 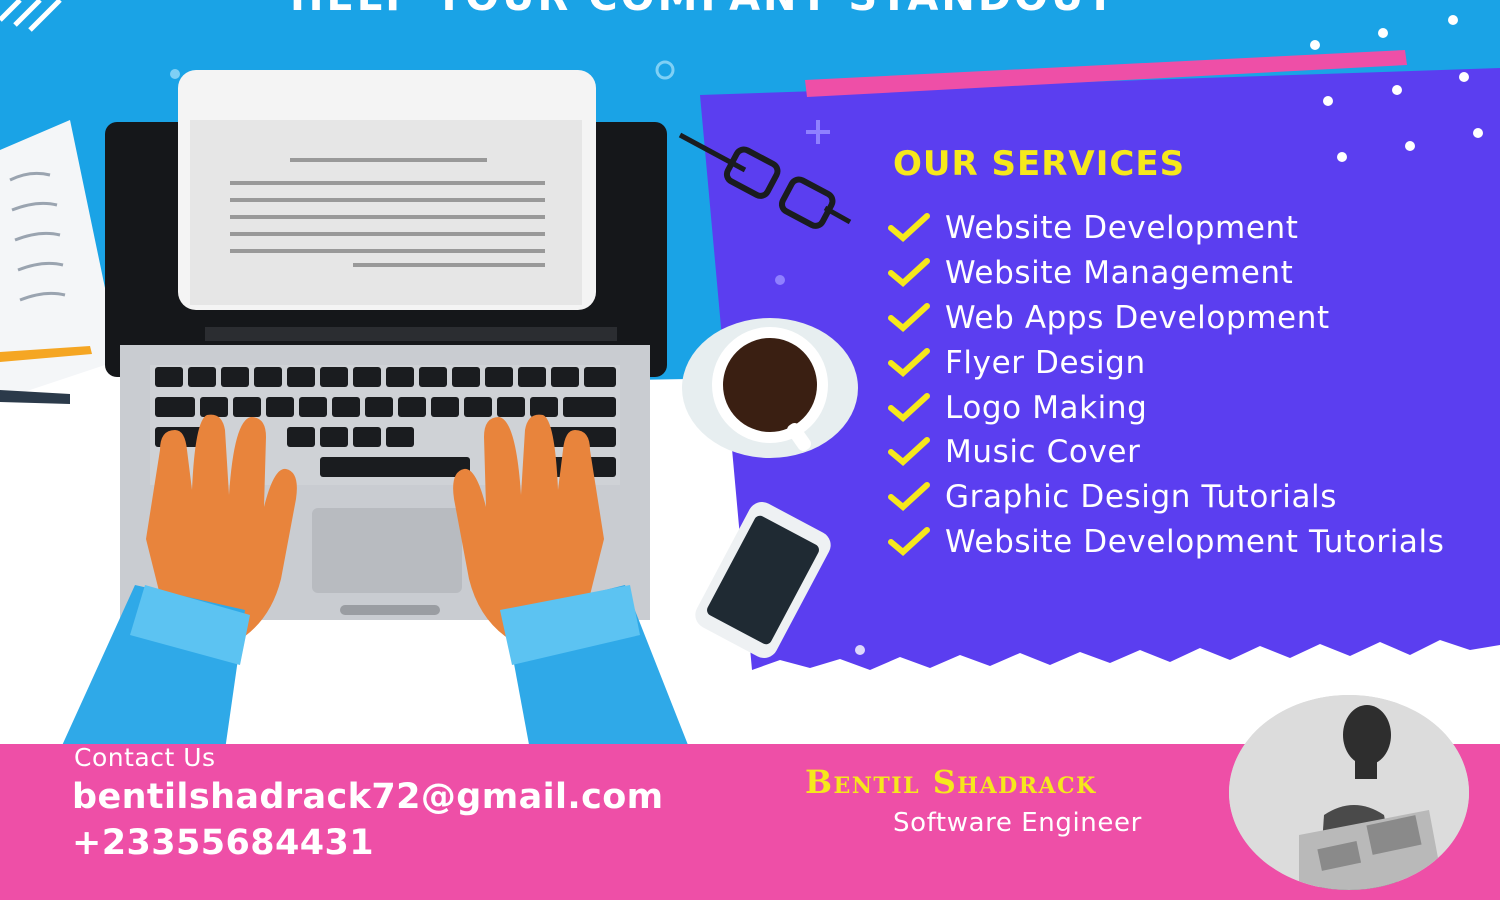 What do you see at coordinates (1166, 407) in the screenshot?
I see `service-item: Logo Making` at bounding box center [1166, 407].